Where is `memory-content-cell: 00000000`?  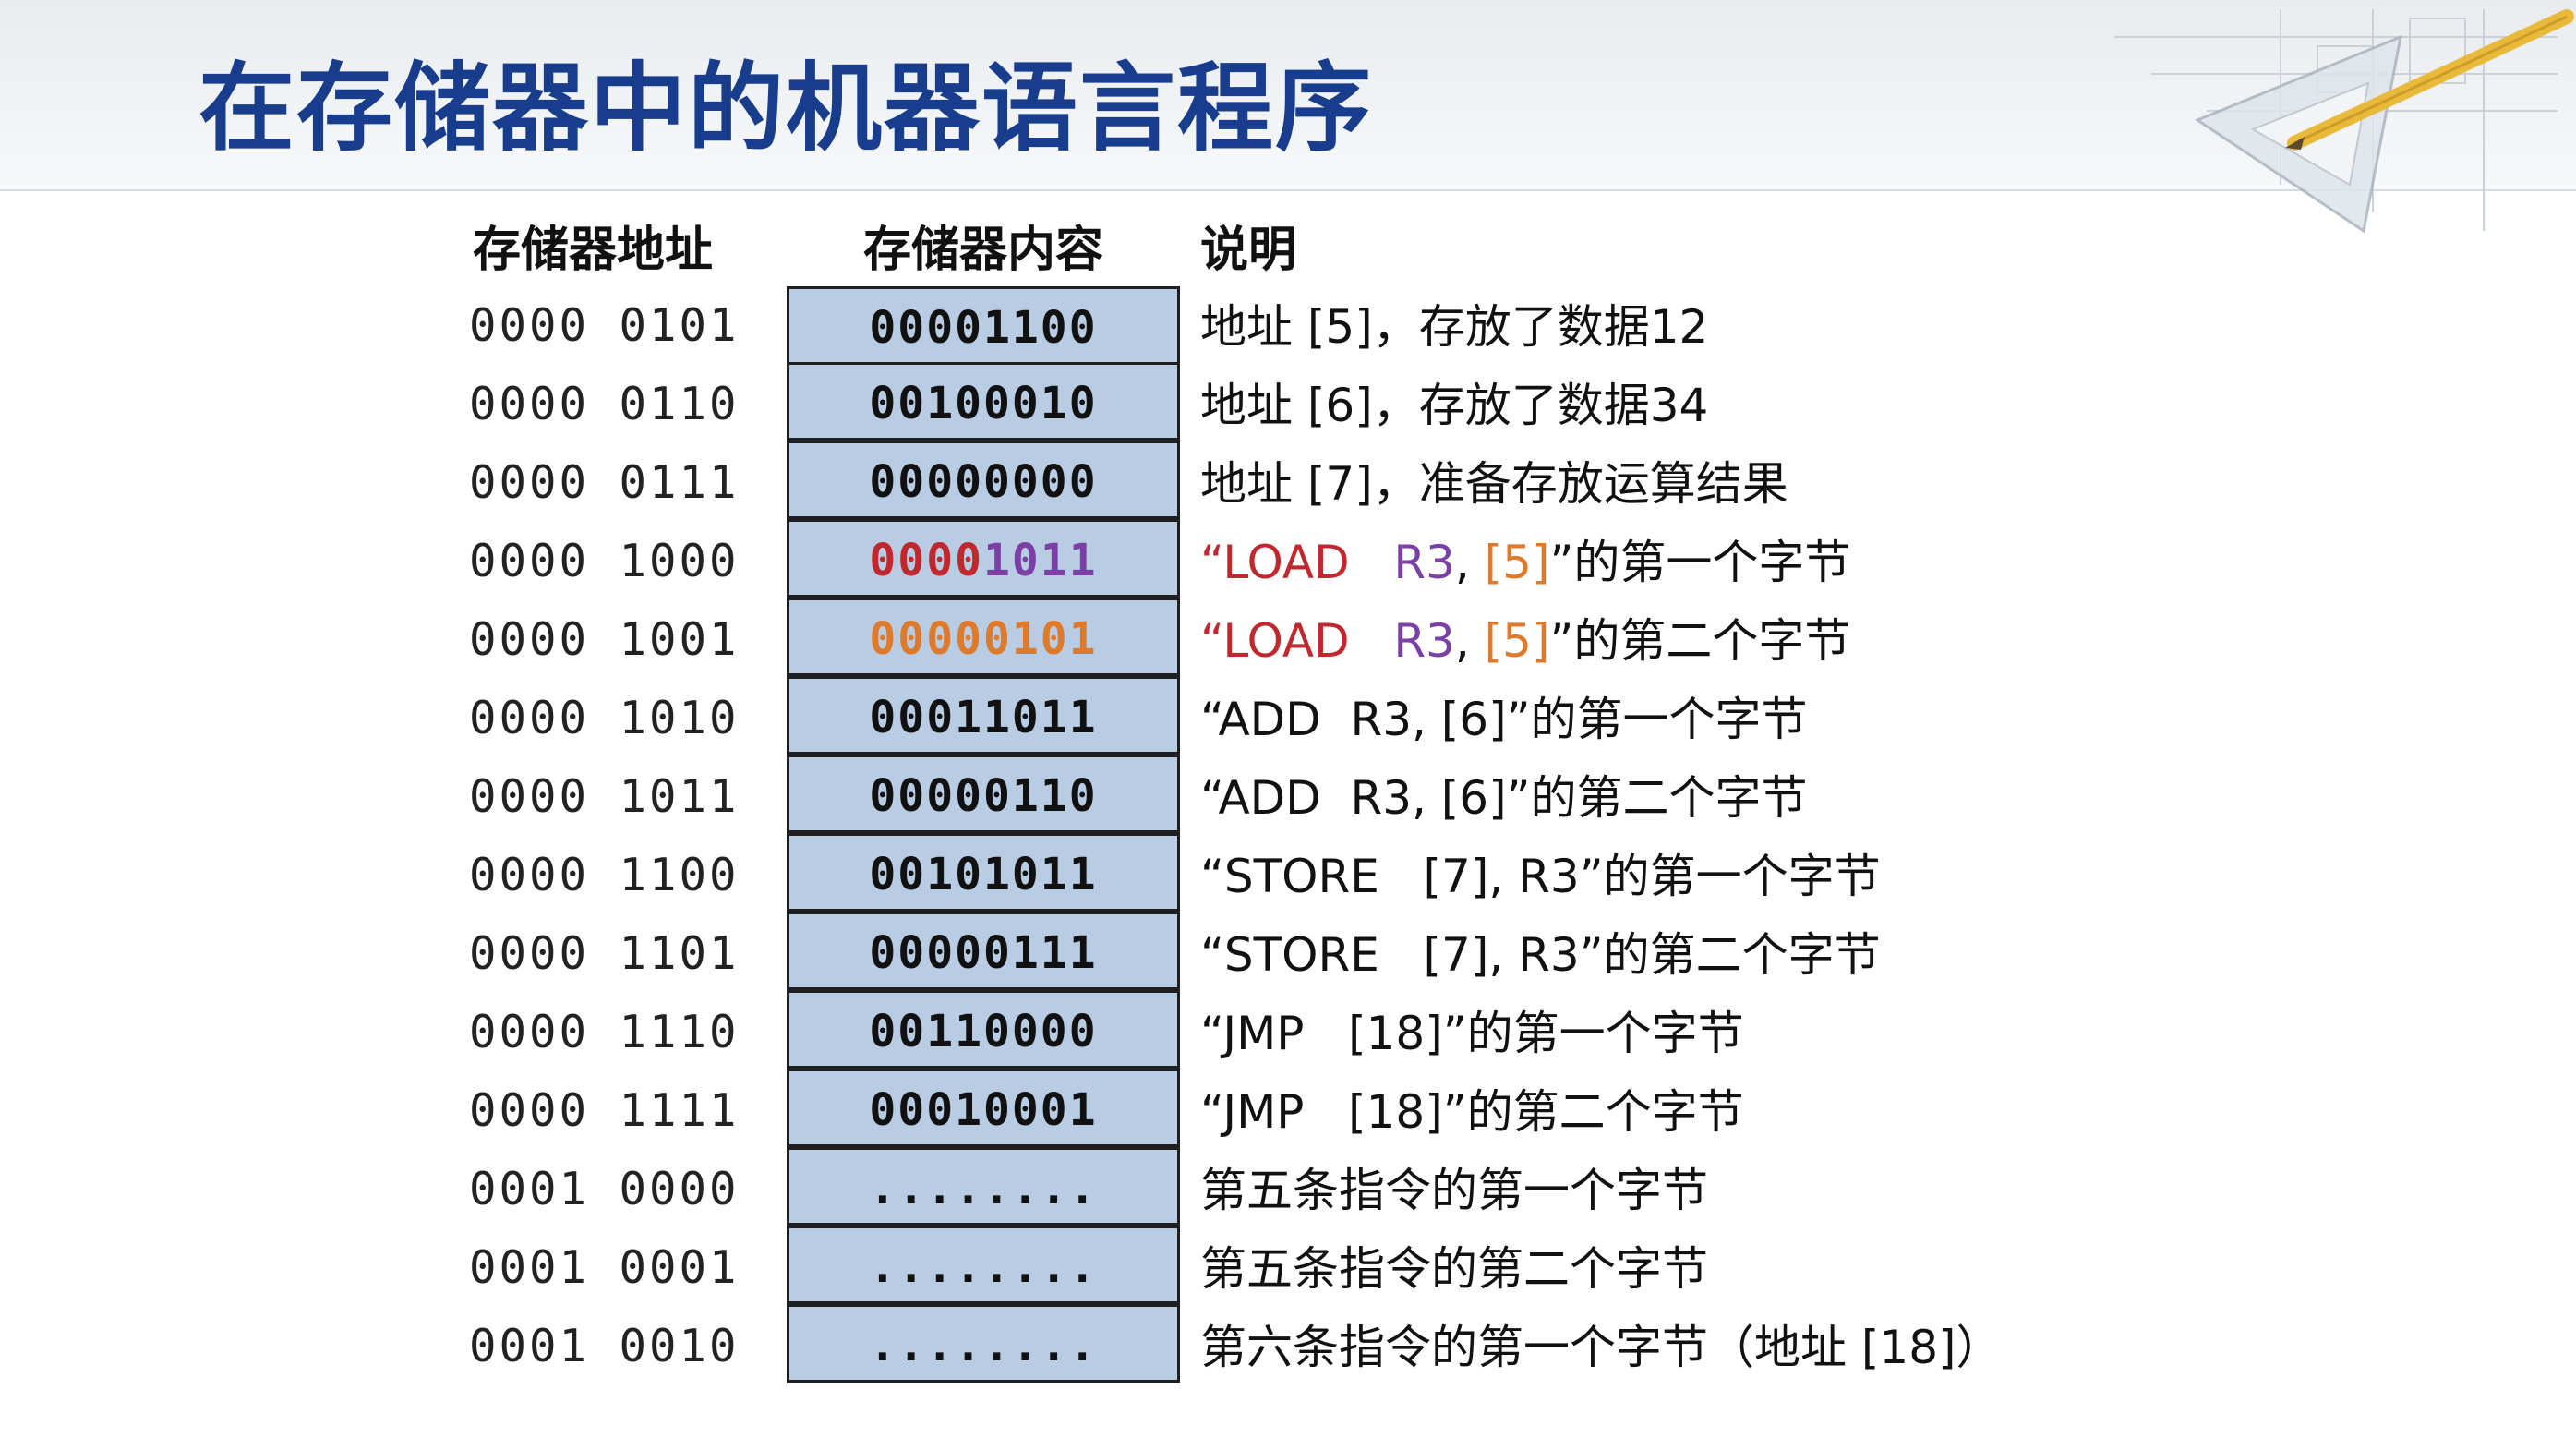
memory-content-cell: 00000000 is located at coordinates (983, 480).